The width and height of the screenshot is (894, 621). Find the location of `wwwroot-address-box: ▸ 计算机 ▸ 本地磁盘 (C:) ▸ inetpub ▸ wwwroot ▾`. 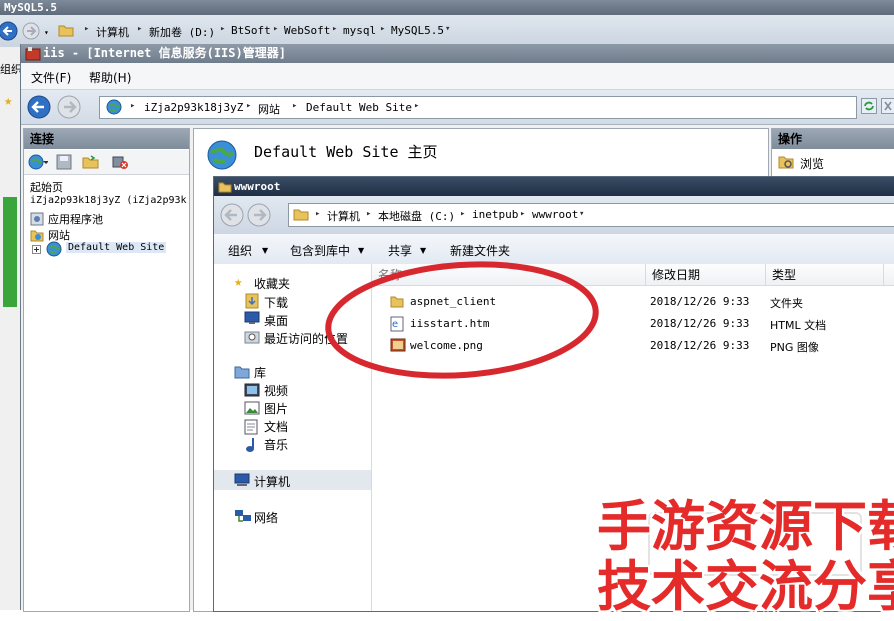

wwwroot-address-box: ▸ 计算机 ▸ 本地磁盘 (C:) ▸ inetpub ▸ wwwroot ▾ is located at coordinates (591, 215).